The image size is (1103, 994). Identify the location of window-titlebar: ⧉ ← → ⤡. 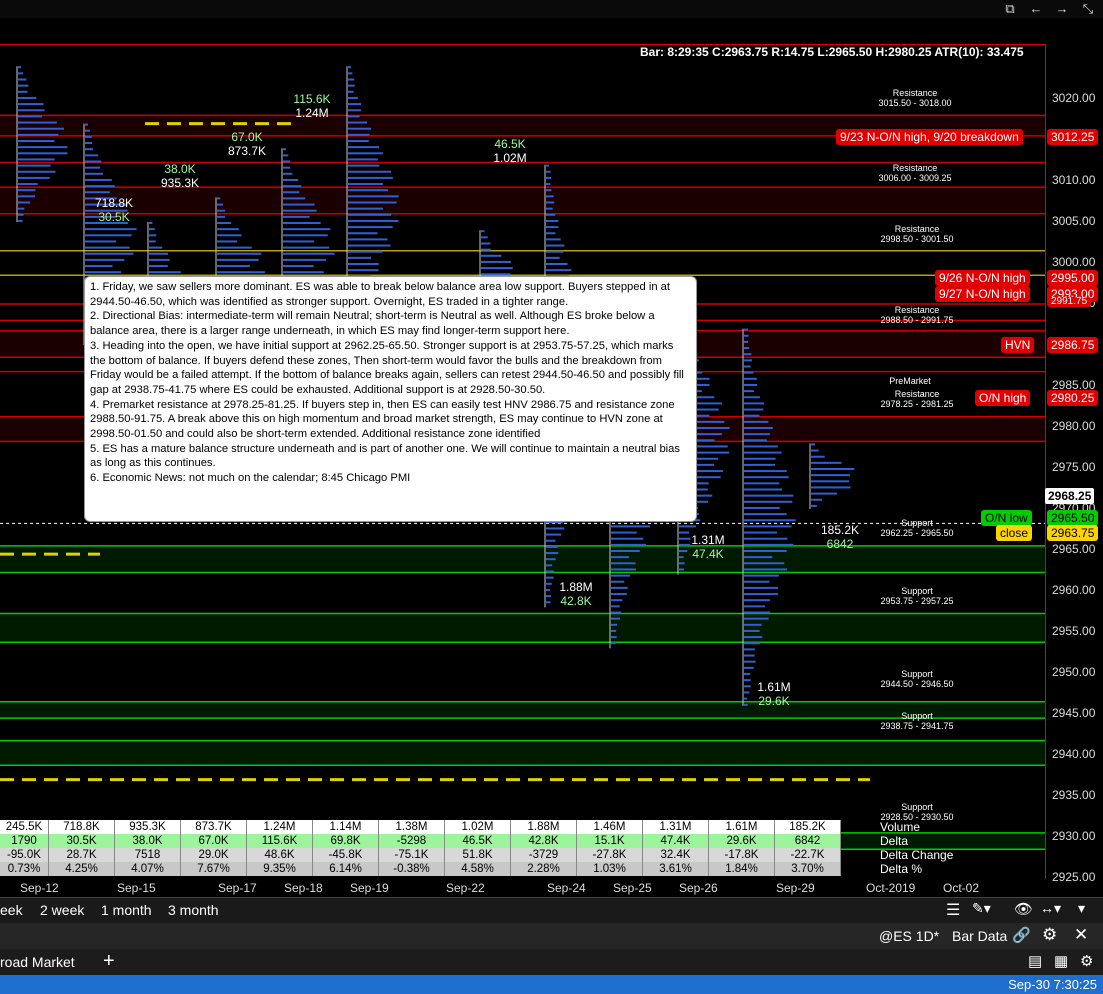
(551, 9).